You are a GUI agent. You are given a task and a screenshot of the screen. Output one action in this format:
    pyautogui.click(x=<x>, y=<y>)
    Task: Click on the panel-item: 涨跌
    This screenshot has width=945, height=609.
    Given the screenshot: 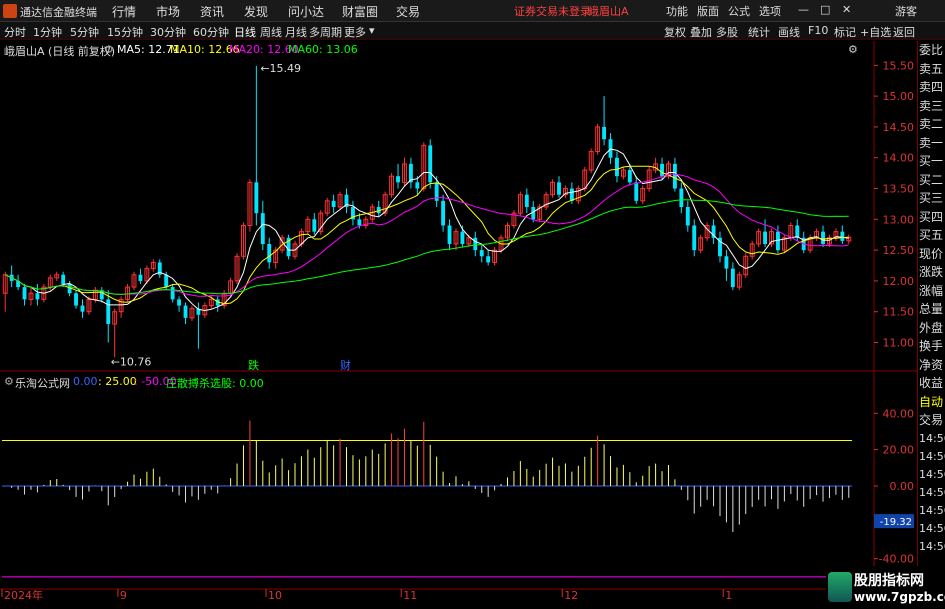 What is the action you would take?
    pyautogui.click(x=931, y=272)
    